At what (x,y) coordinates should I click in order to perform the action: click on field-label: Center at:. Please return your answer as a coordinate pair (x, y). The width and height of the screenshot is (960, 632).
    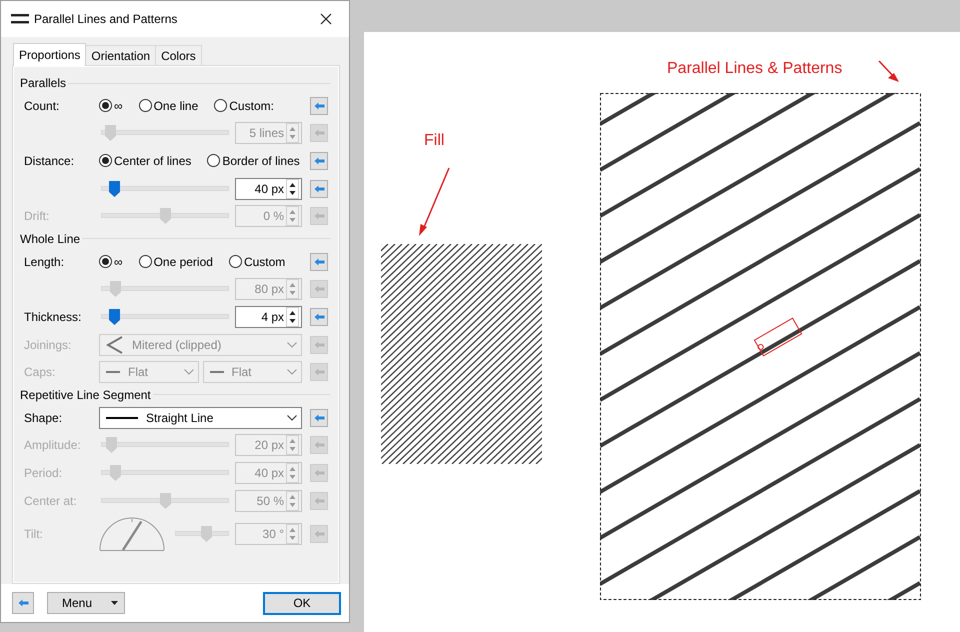
    Looking at the image, I should click on (51, 501).